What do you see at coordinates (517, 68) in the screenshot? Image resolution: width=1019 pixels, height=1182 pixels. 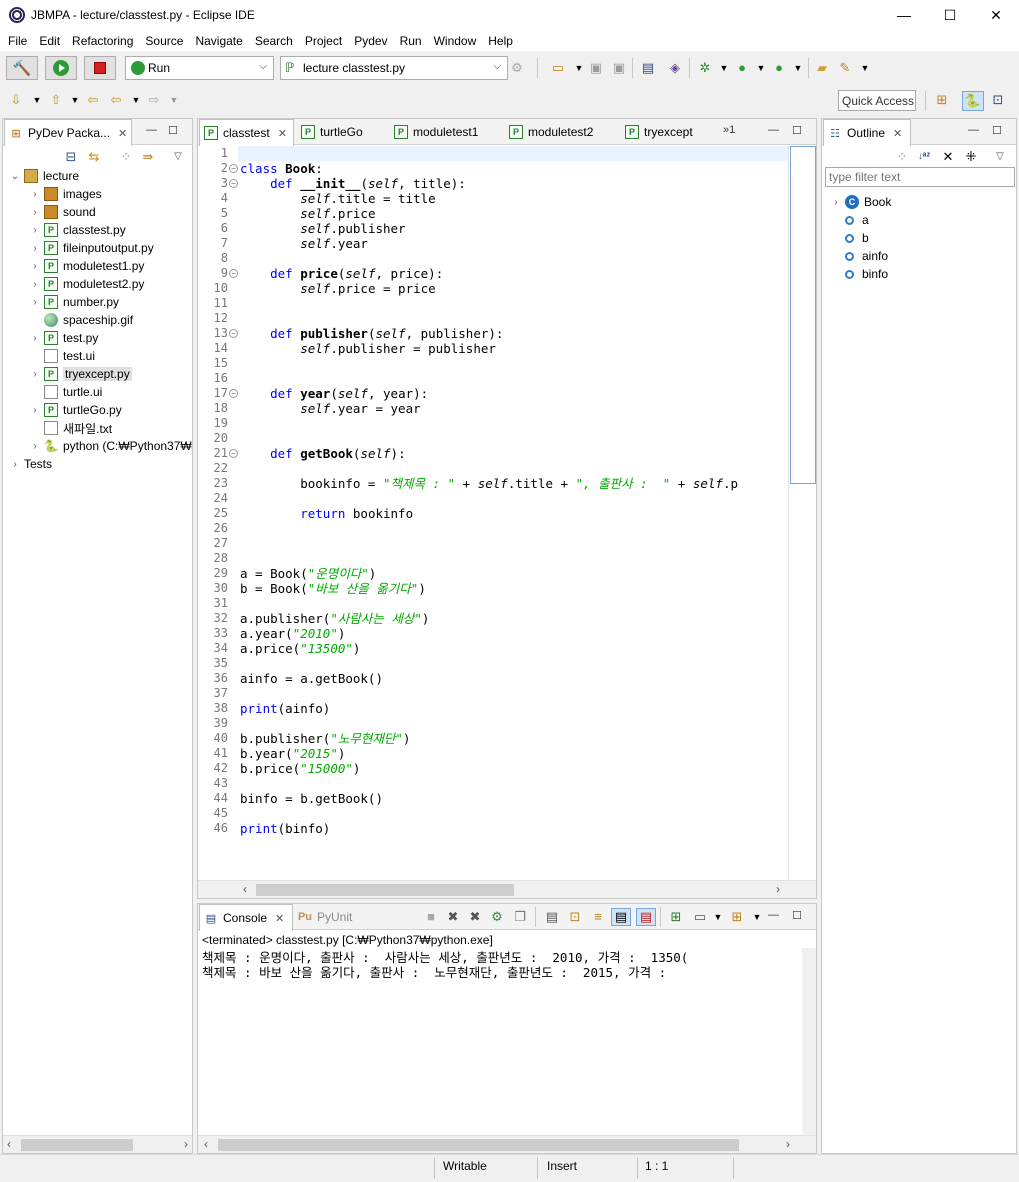 I see `gear-icon: ⚙` at bounding box center [517, 68].